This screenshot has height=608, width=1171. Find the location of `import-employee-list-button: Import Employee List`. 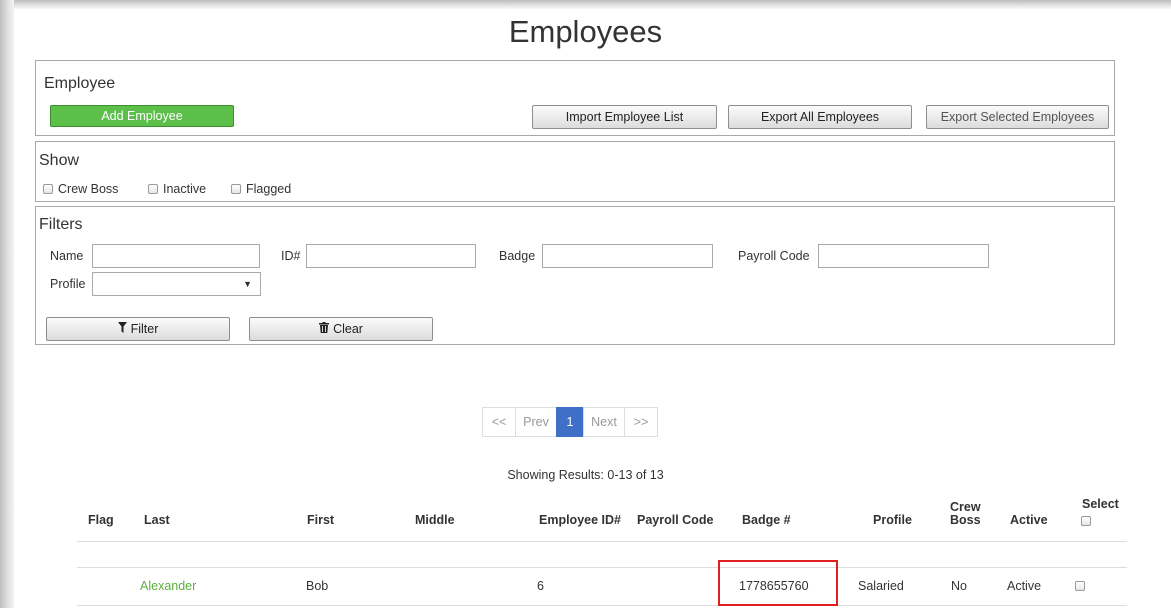

import-employee-list-button: Import Employee List is located at coordinates (624, 117).